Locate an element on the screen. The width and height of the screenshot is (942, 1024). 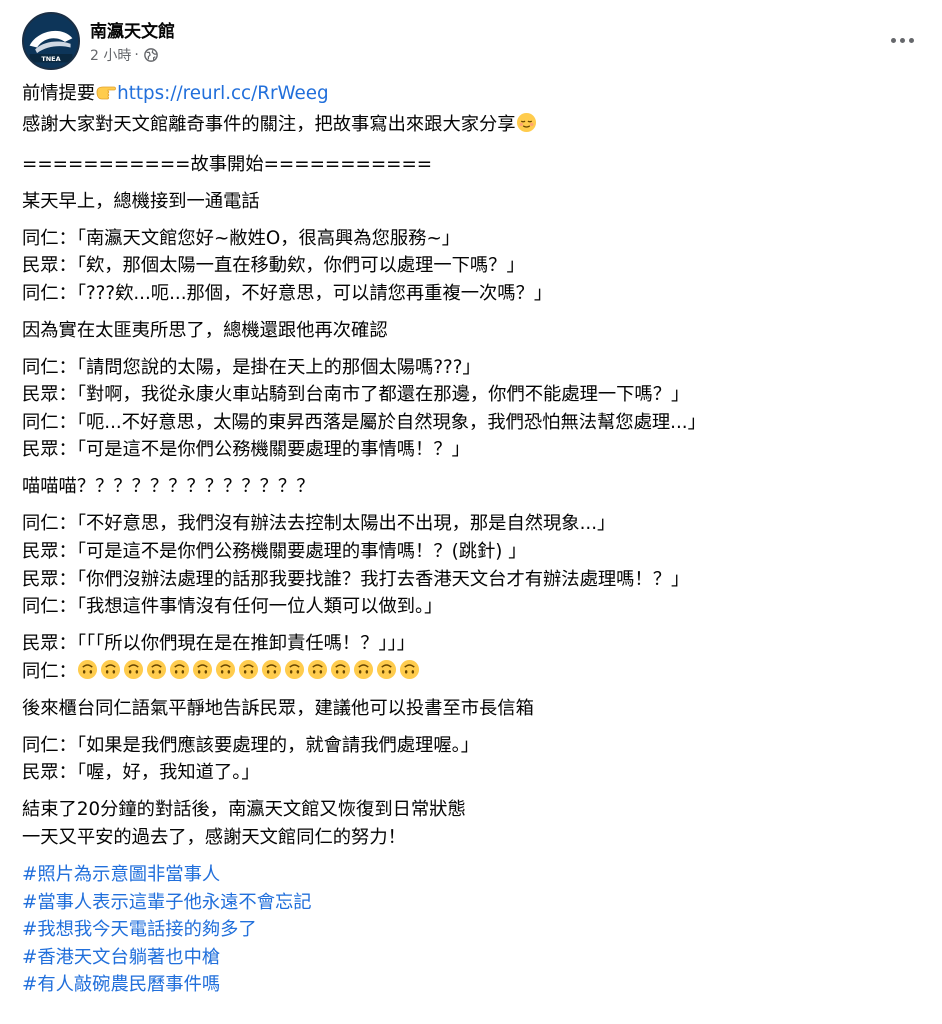
argument-paragraph: 民眾：「「「所以你們現在是在推卸責任嗎！？」」」 同仁： is located at coordinates (472, 657).